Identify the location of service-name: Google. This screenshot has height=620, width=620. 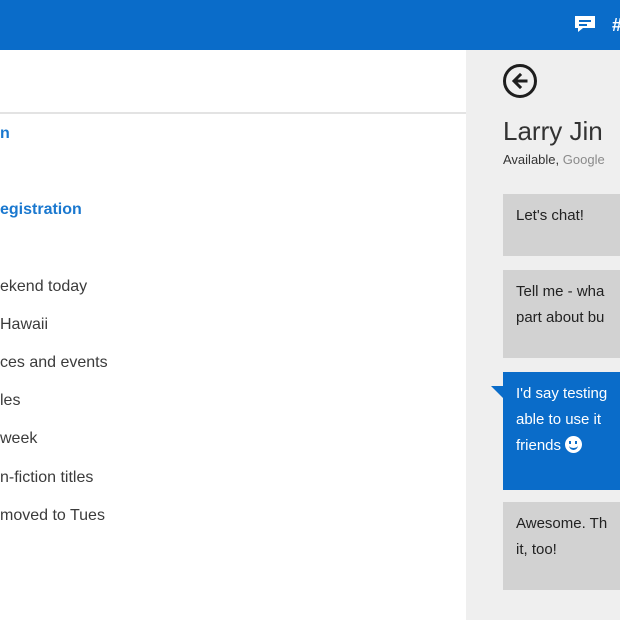
(583, 159).